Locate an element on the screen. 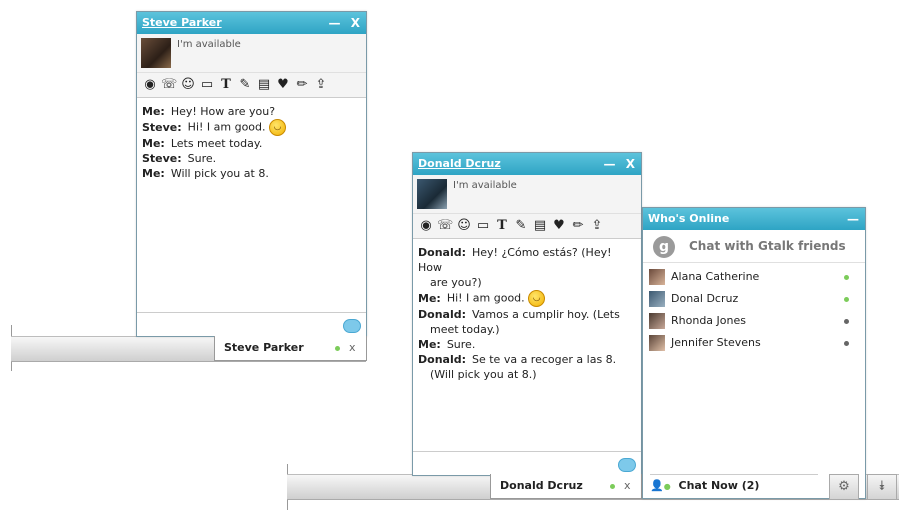 This screenshot has width=899, height=510. friend-item: Donal Dcruz is located at coordinates (754, 299).